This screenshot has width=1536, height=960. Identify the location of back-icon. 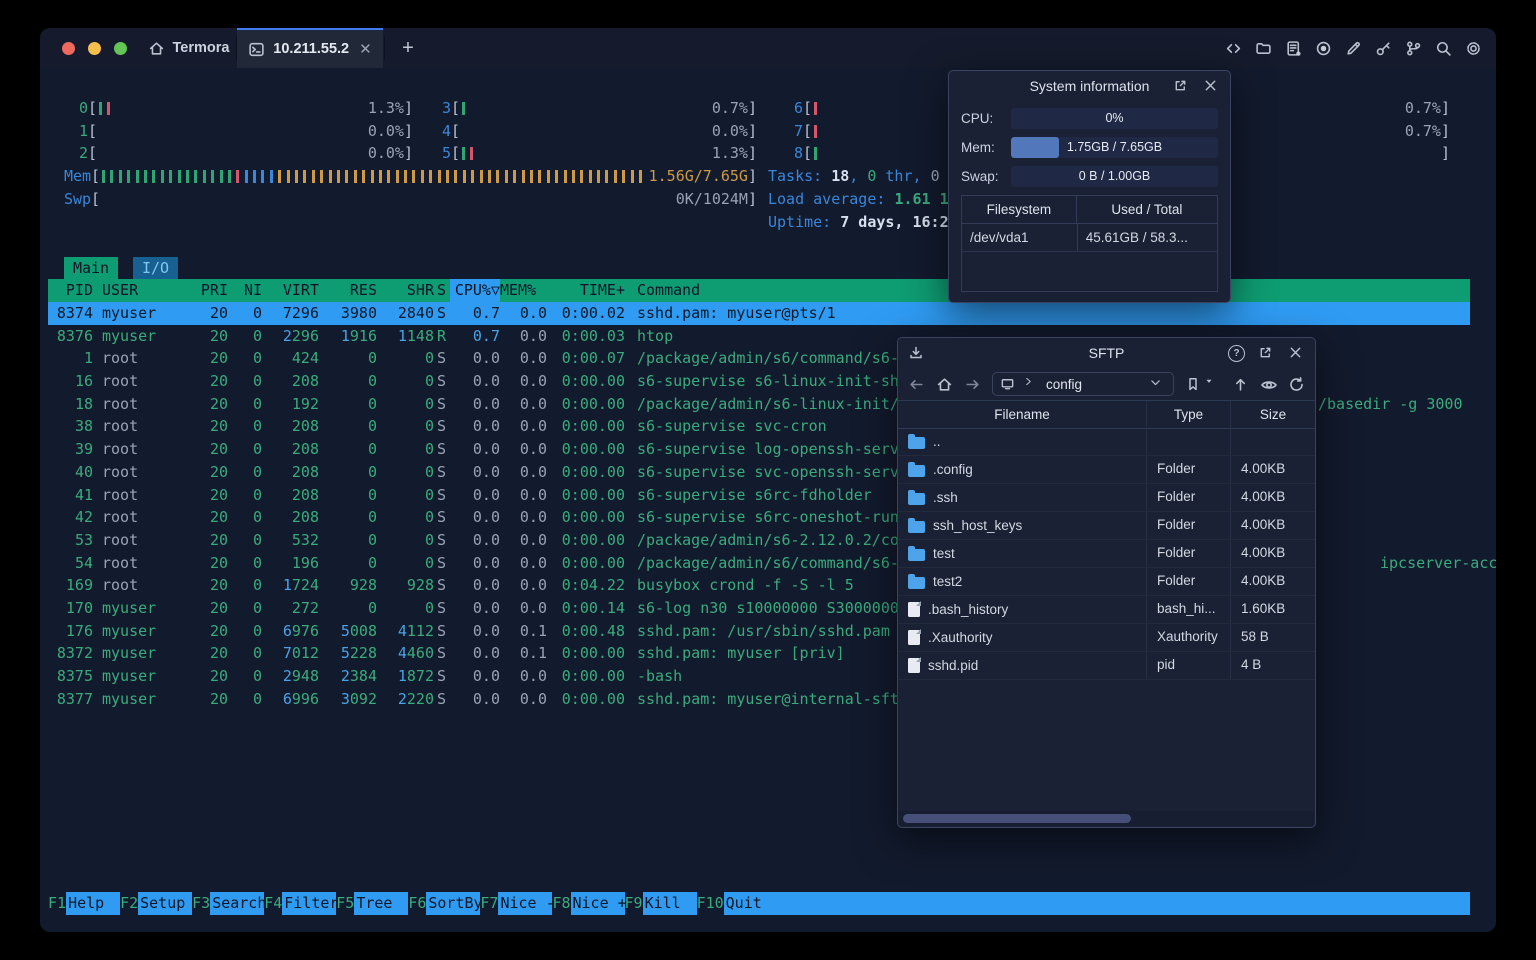
(916, 384).